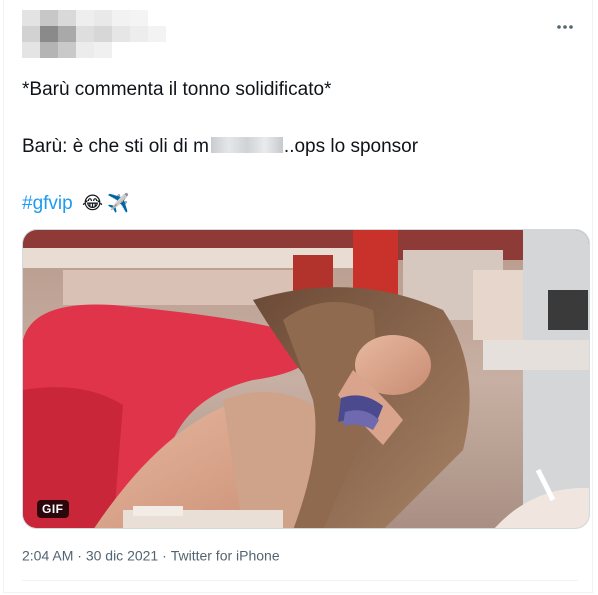  I want to click on more-dots-icon, so click(565, 27).